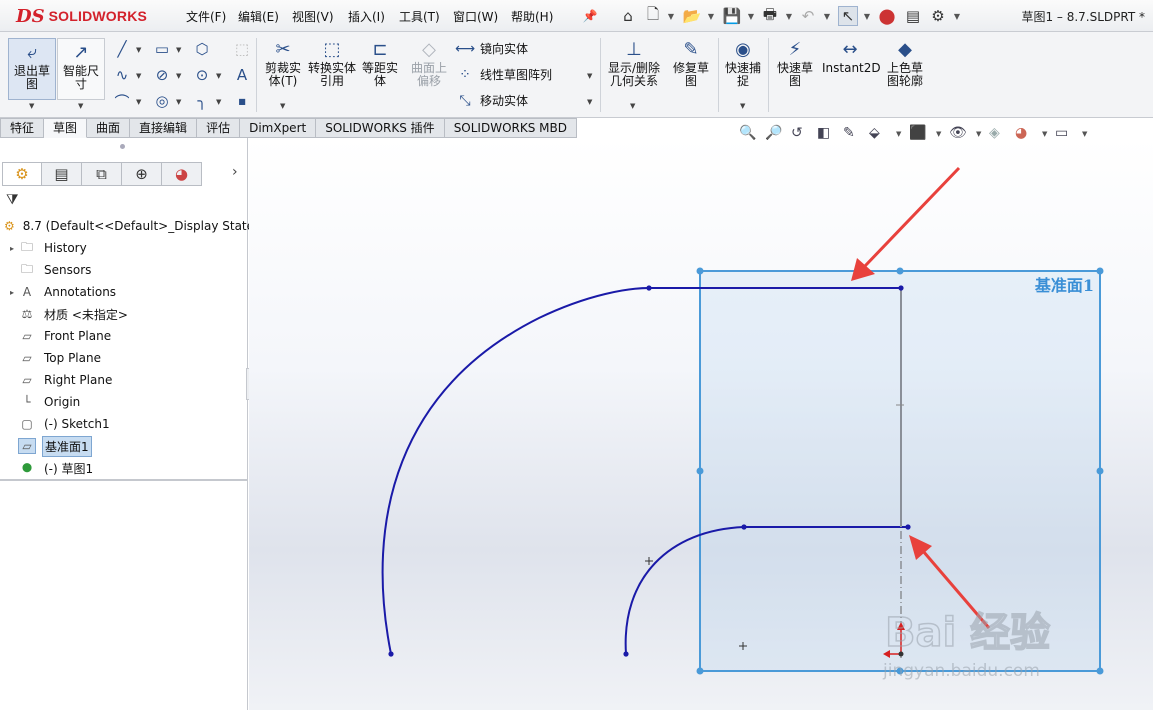 This screenshot has width=1153, height=710. I want to click on view-orientation-dropdown-icon: ▼, so click(898, 134).